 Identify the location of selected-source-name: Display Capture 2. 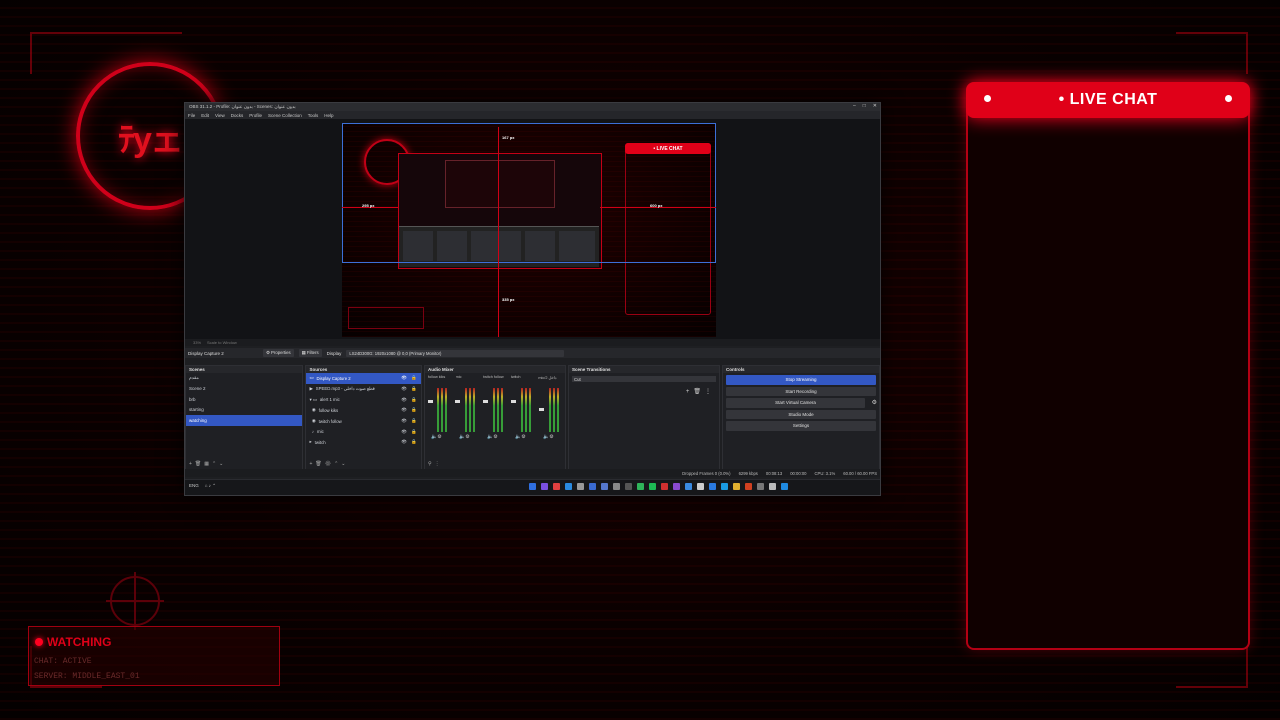
(206, 353).